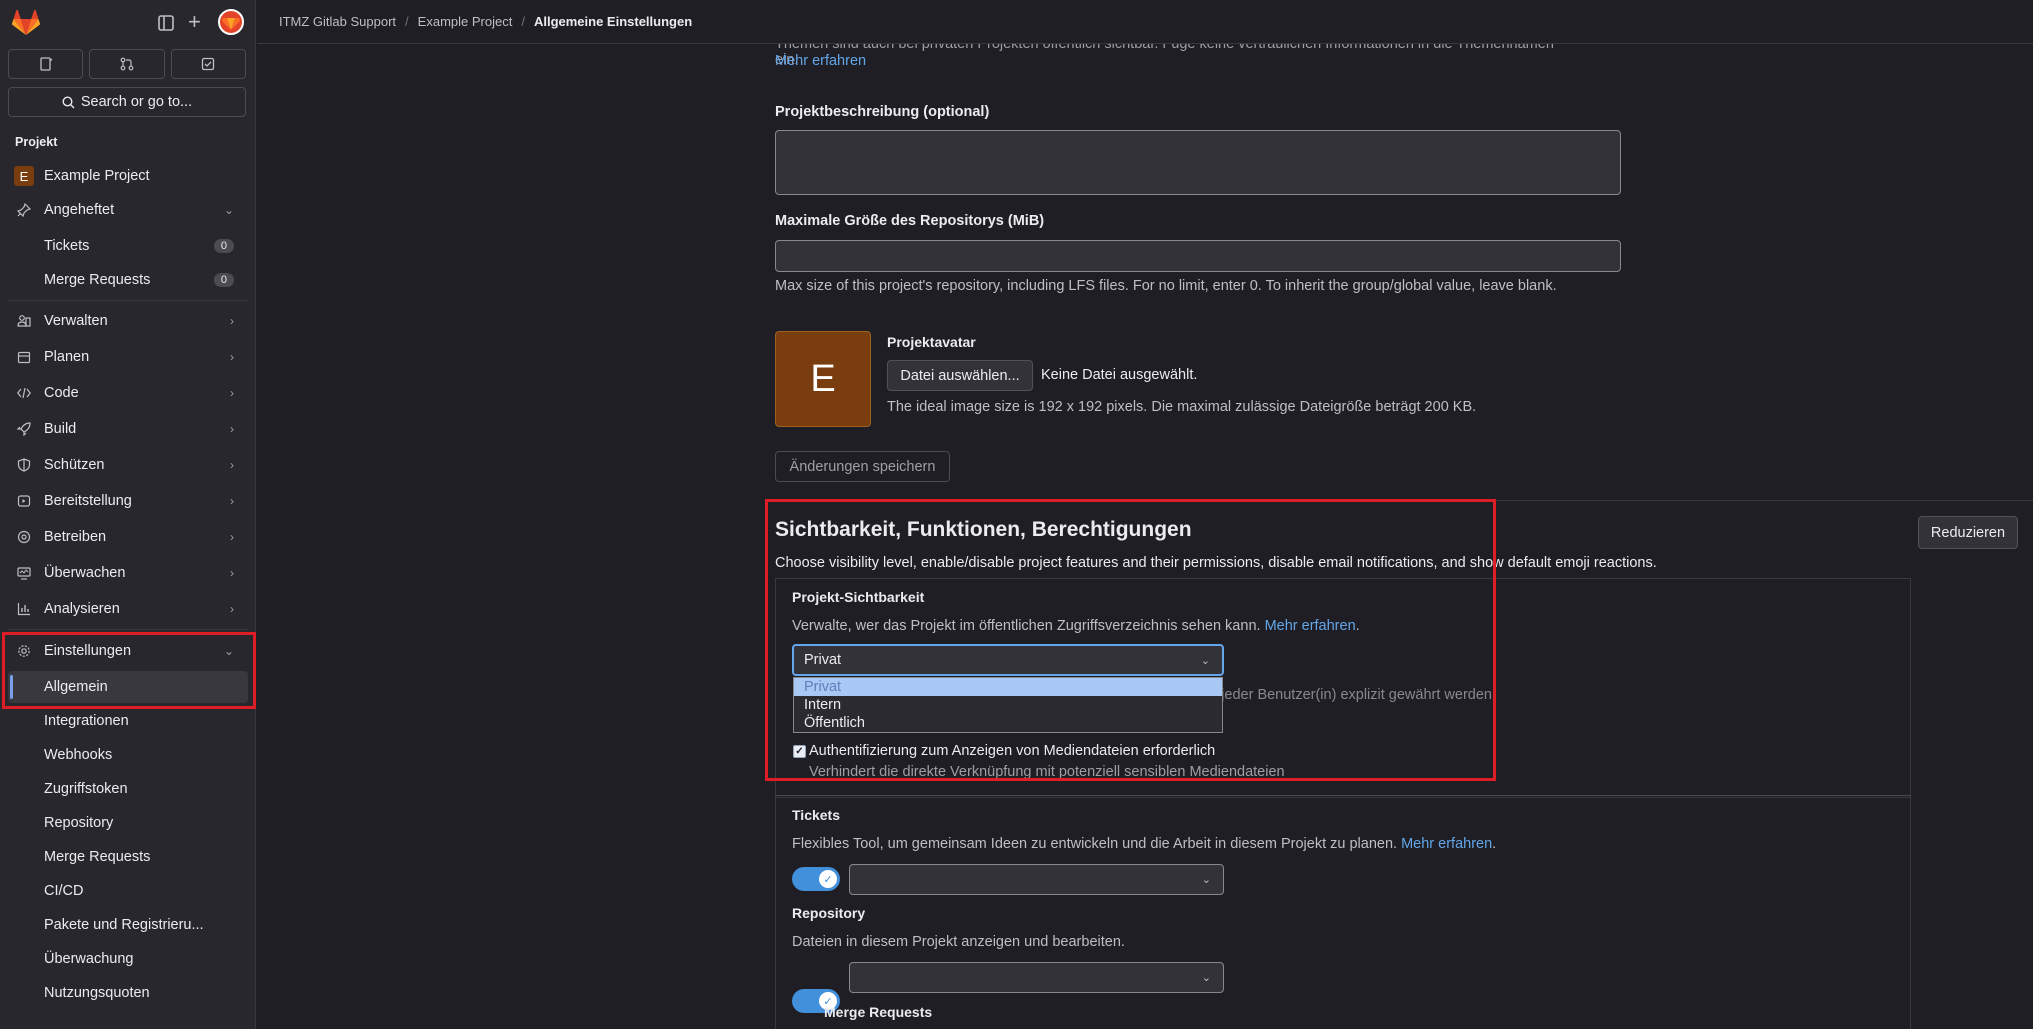 The height and width of the screenshot is (1029, 2033). I want to click on description-label: Projektbeschreibung (optional), so click(882, 112).